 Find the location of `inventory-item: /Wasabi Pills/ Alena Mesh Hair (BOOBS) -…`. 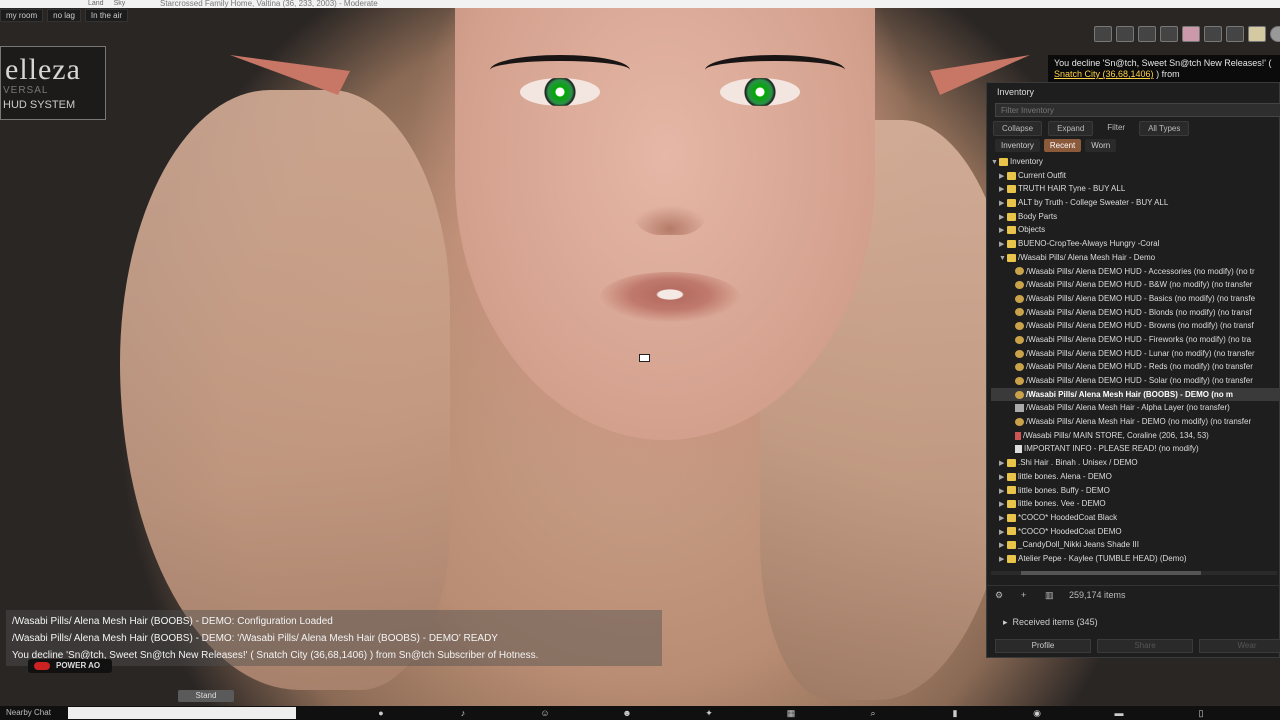

inventory-item: /Wasabi Pills/ Alena Mesh Hair (BOOBS) -… is located at coordinates (1135, 394).